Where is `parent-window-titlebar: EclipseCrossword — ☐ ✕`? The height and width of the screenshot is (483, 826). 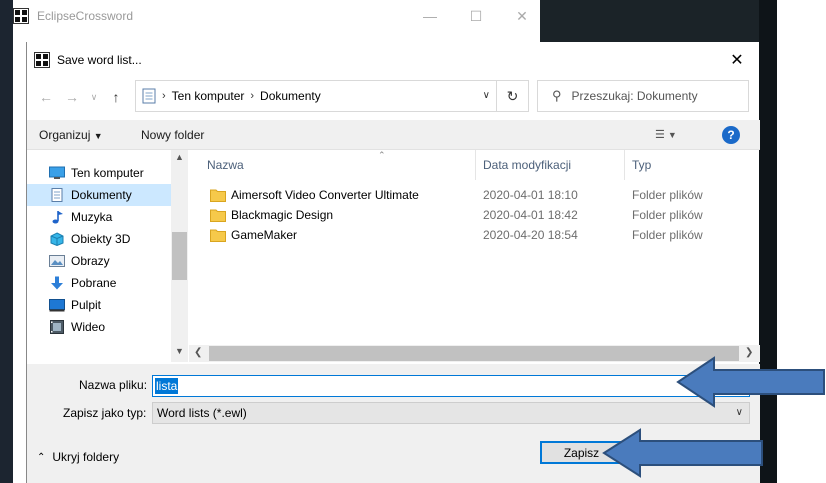
parent-window-titlebar: EclipseCrossword — ☐ ✕ is located at coordinates (276, 16).